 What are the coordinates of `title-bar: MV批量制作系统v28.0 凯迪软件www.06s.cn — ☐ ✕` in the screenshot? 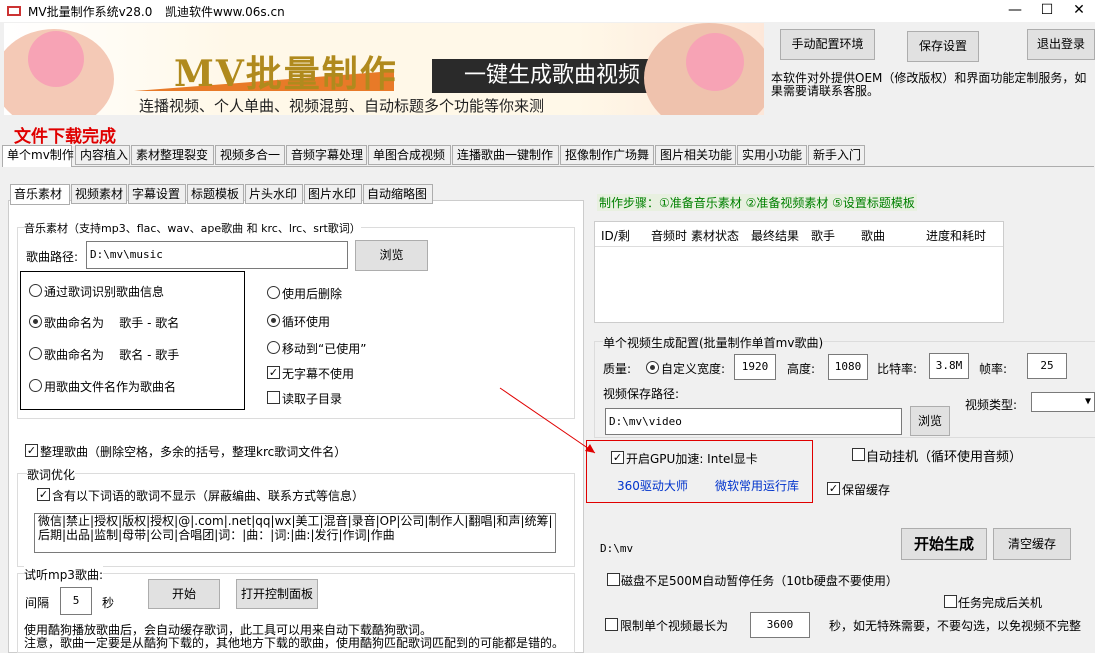 It's located at (547, 11).